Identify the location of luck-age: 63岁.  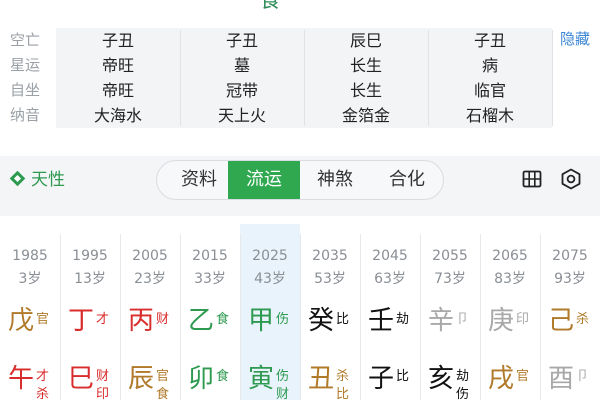
(390, 279).